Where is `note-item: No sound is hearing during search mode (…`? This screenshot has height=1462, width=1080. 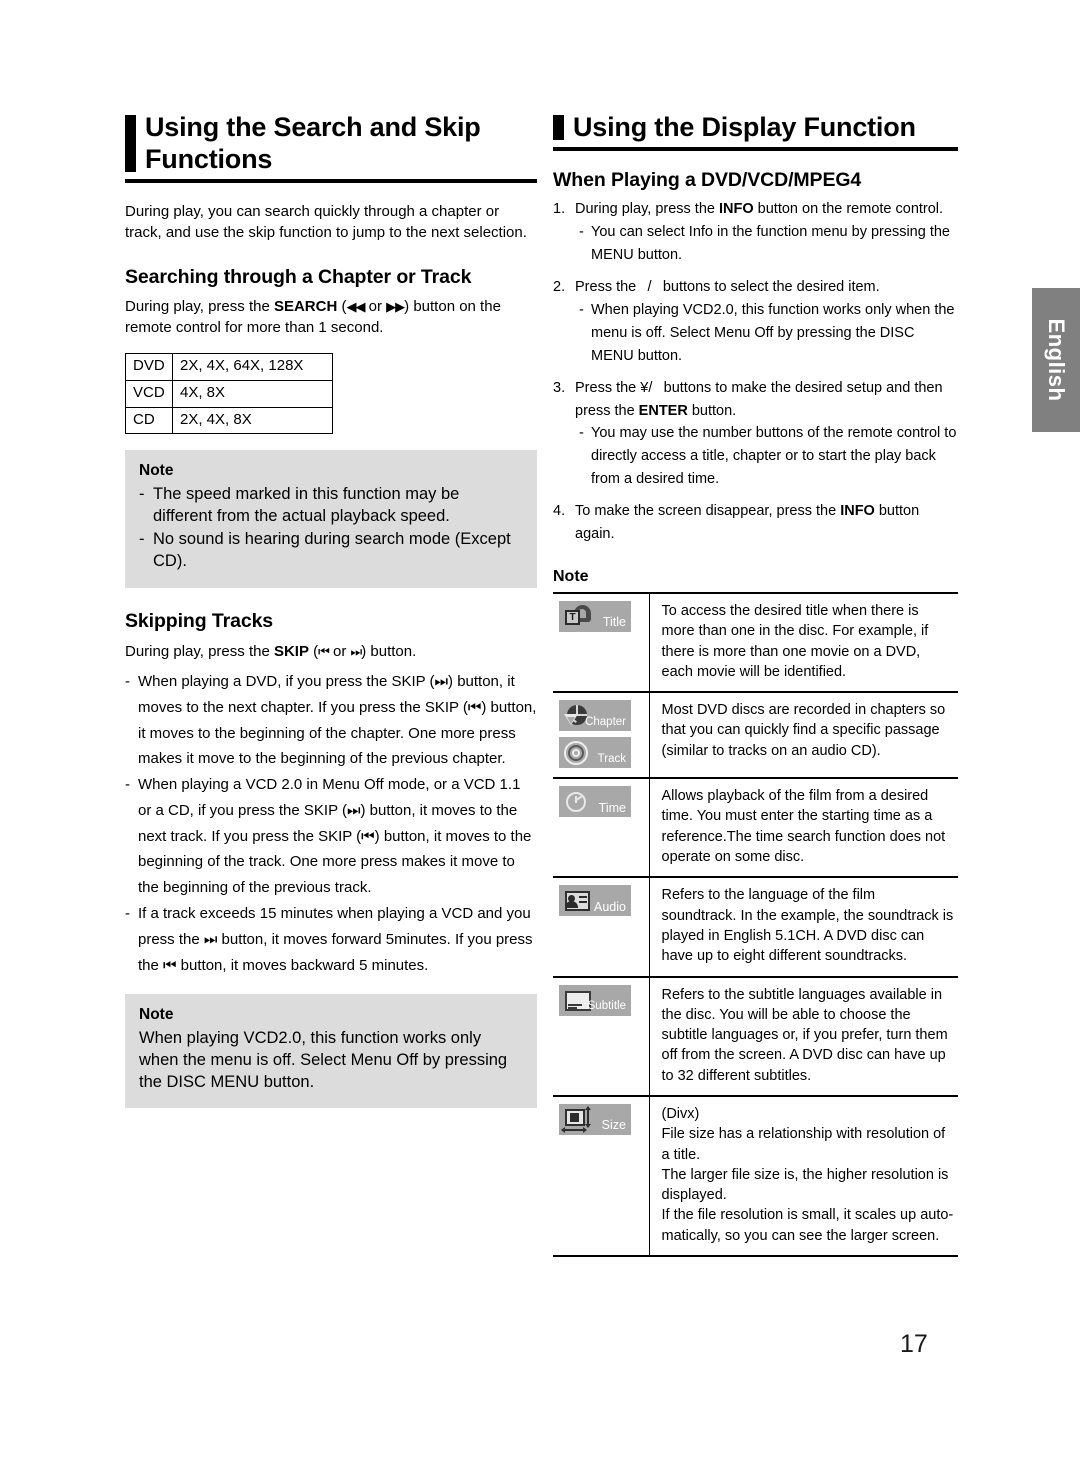 note-item: No sound is hearing during search mode (… is located at coordinates (331, 551).